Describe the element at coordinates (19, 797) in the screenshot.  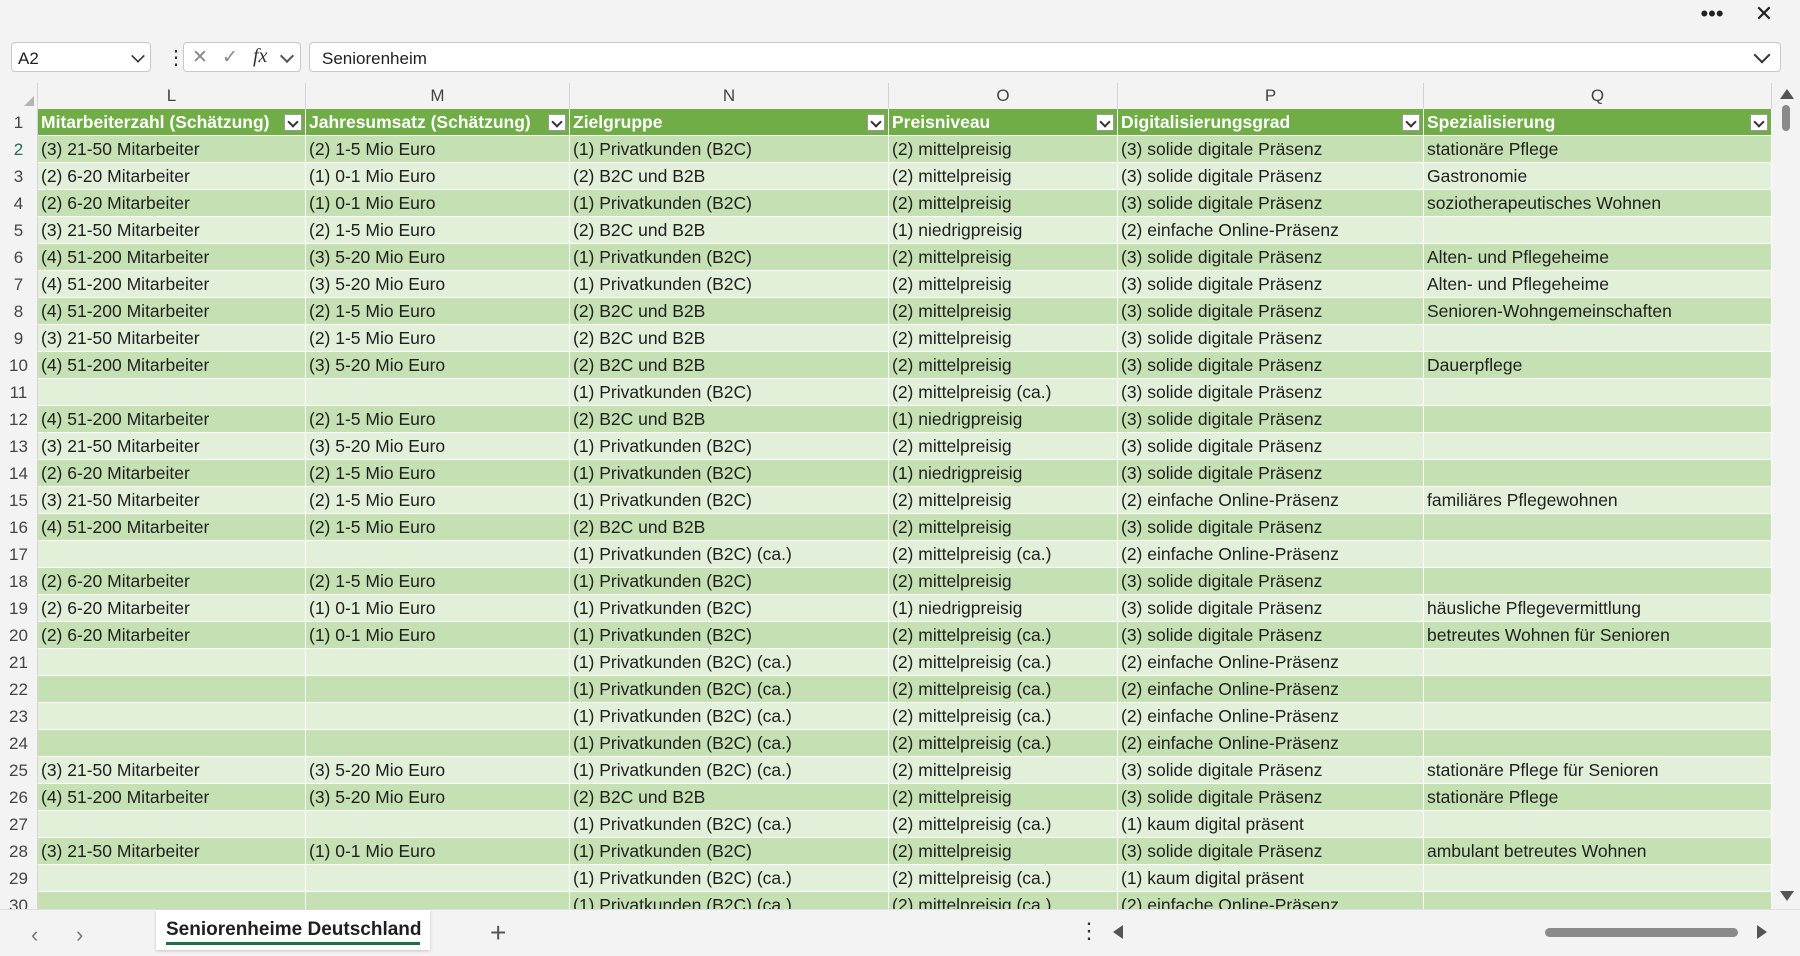
I see `row-number: 26` at that location.